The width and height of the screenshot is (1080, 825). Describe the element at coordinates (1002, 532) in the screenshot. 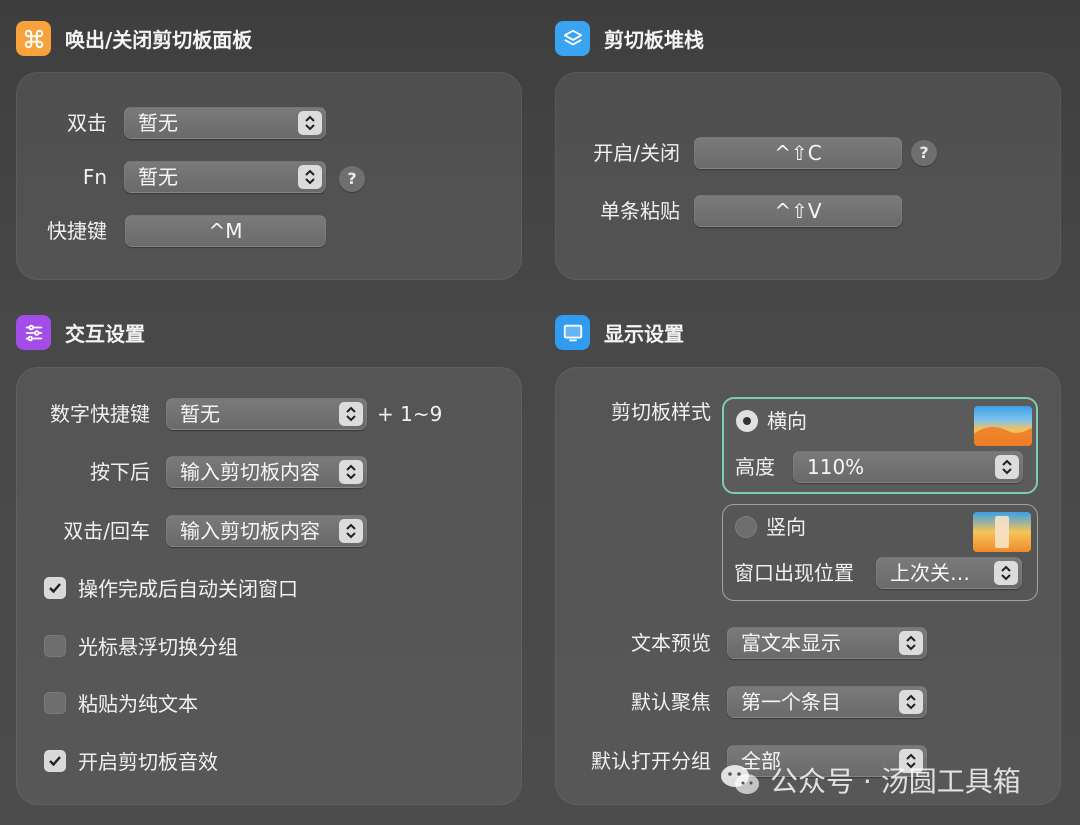

I see `vertical-preview-thumbnail` at that location.